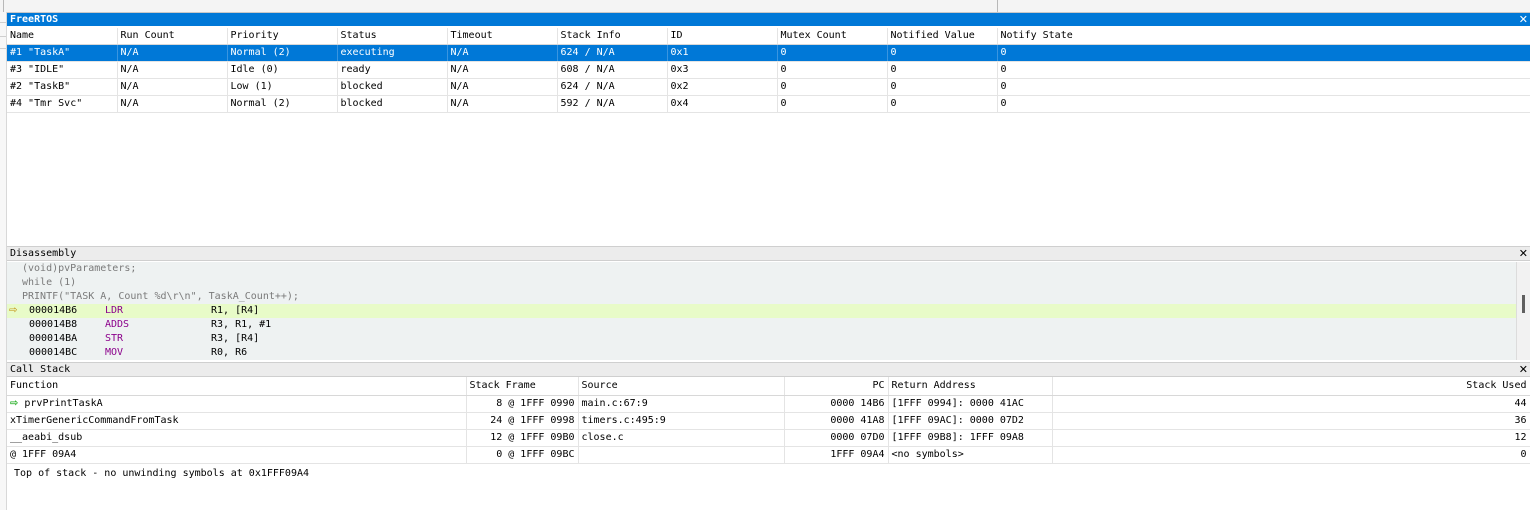 The width and height of the screenshot is (1530, 510). What do you see at coordinates (765, 6) in the screenshot?
I see `top-toolbar-strip` at bounding box center [765, 6].